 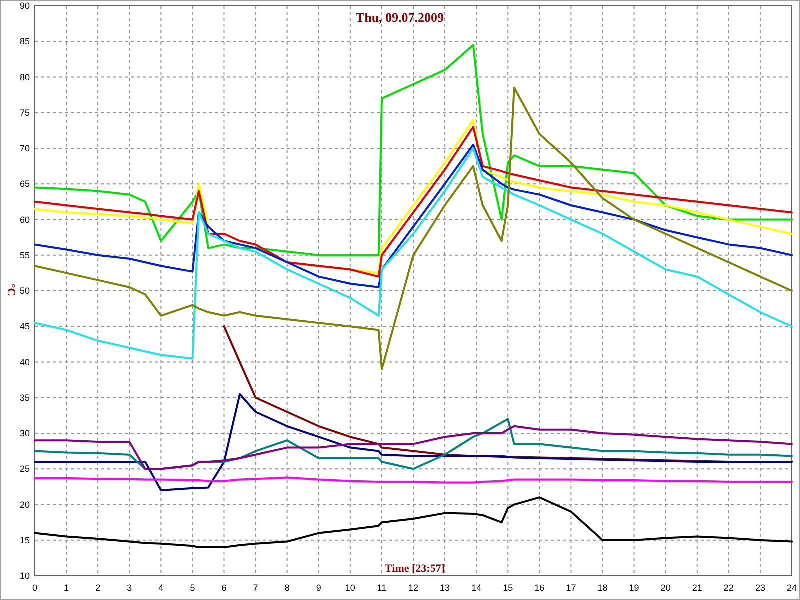 I want to click on y-tick-label: 25, so click(x=25, y=469).